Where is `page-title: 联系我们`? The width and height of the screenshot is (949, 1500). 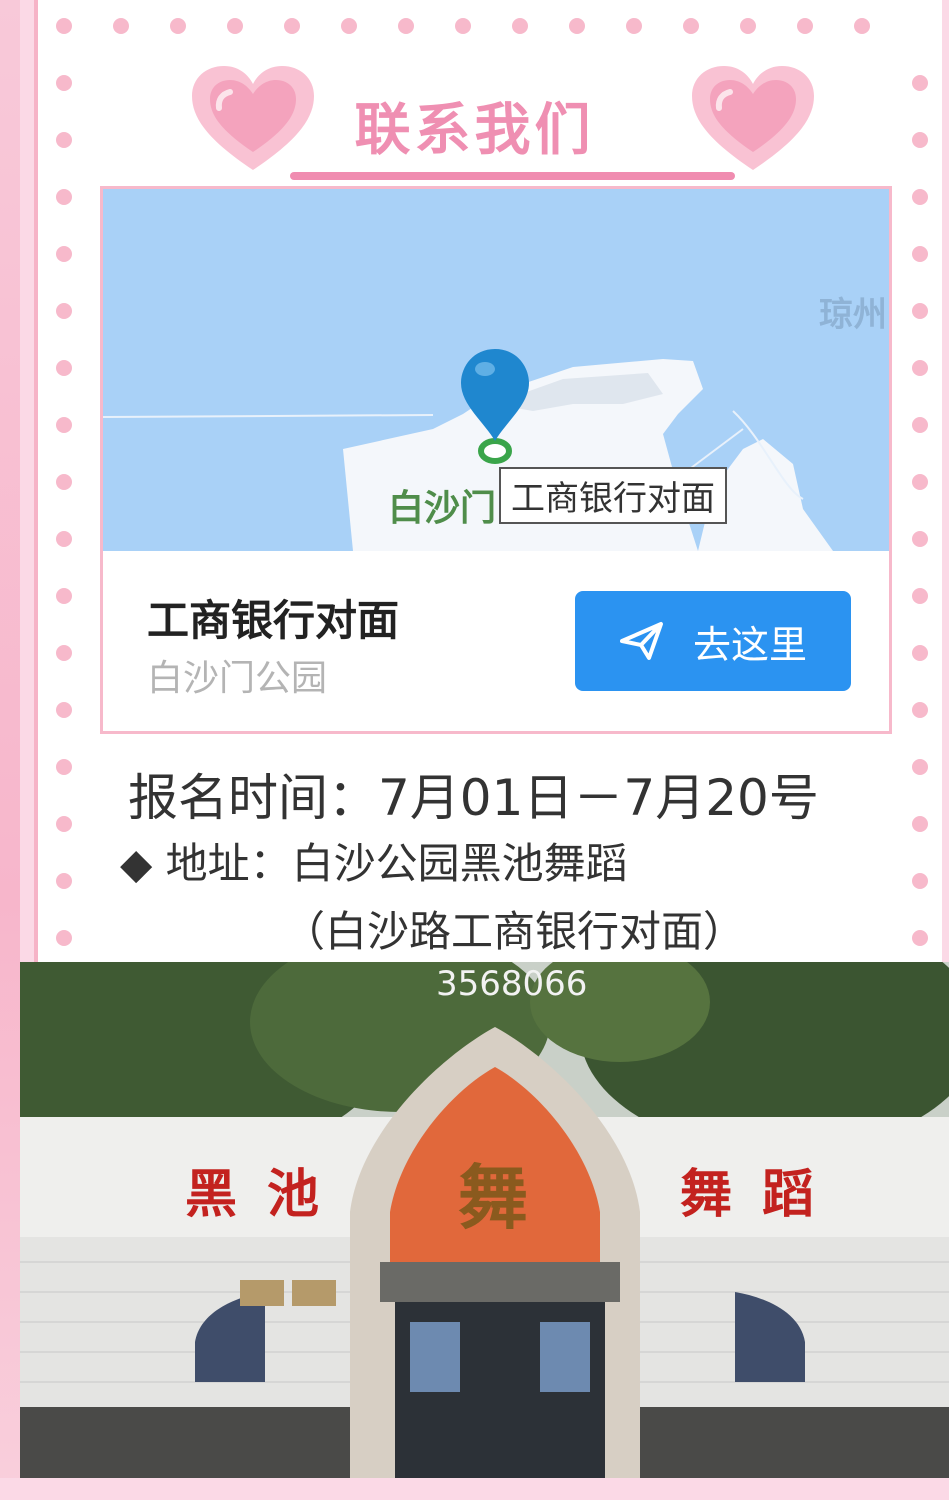
page-title: 联系我们 is located at coordinates (474, 130).